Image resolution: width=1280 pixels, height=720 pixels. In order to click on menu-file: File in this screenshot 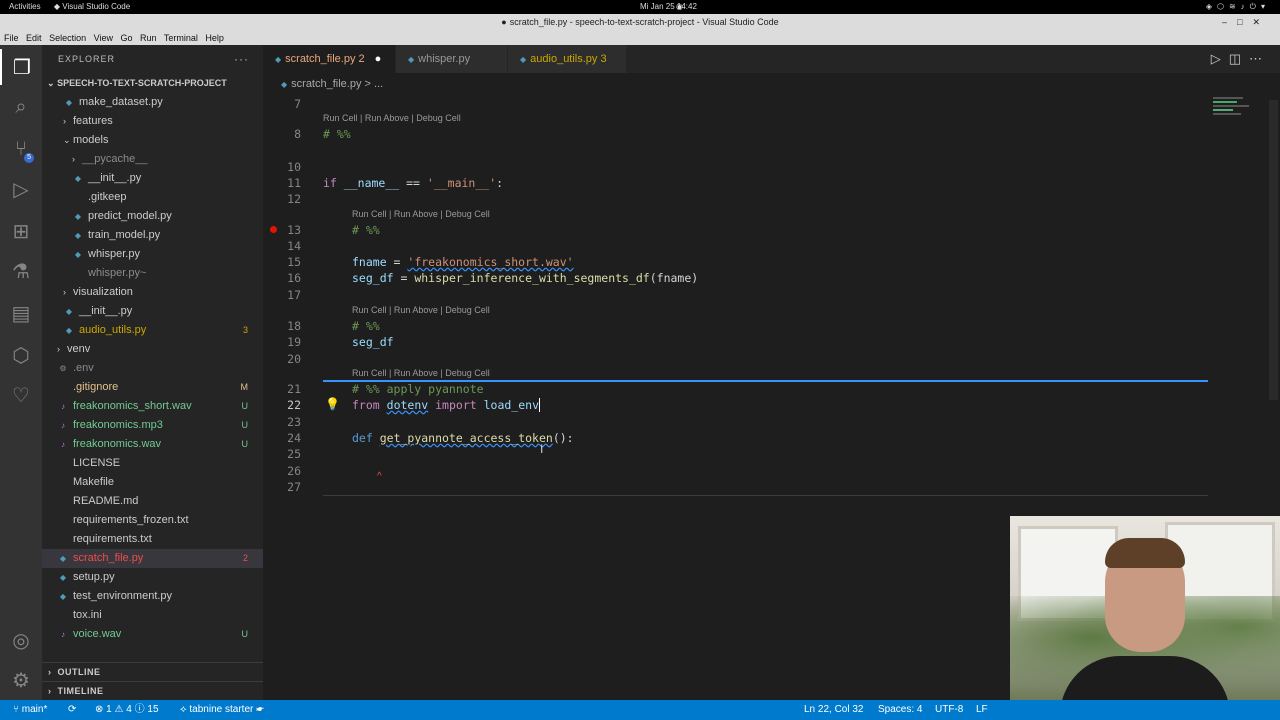, I will do `click(11, 38)`.